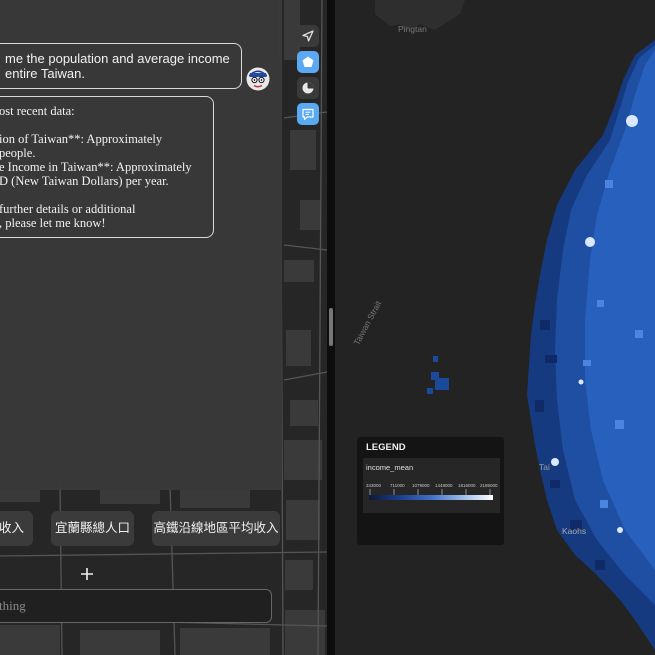 The height and width of the screenshot is (655, 655). Describe the element at coordinates (412, 29) in the screenshot. I see `map-label-pingtan: Pingtan` at that location.